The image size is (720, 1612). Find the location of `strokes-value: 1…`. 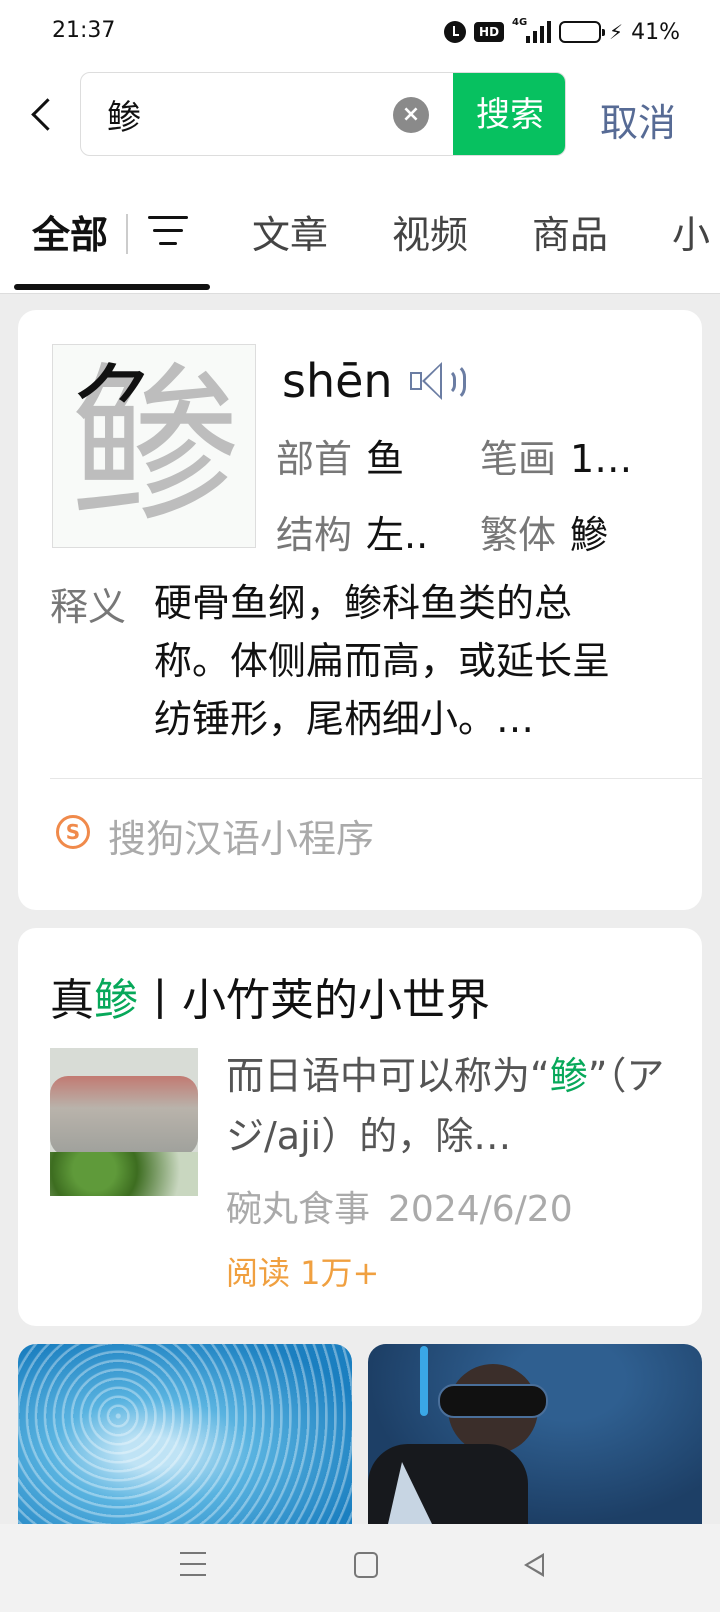

strokes-value: 1… is located at coordinates (601, 459).